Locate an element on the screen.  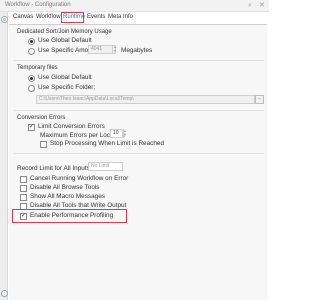
cancel-on-error-checkbox is located at coordinates (23, 179).